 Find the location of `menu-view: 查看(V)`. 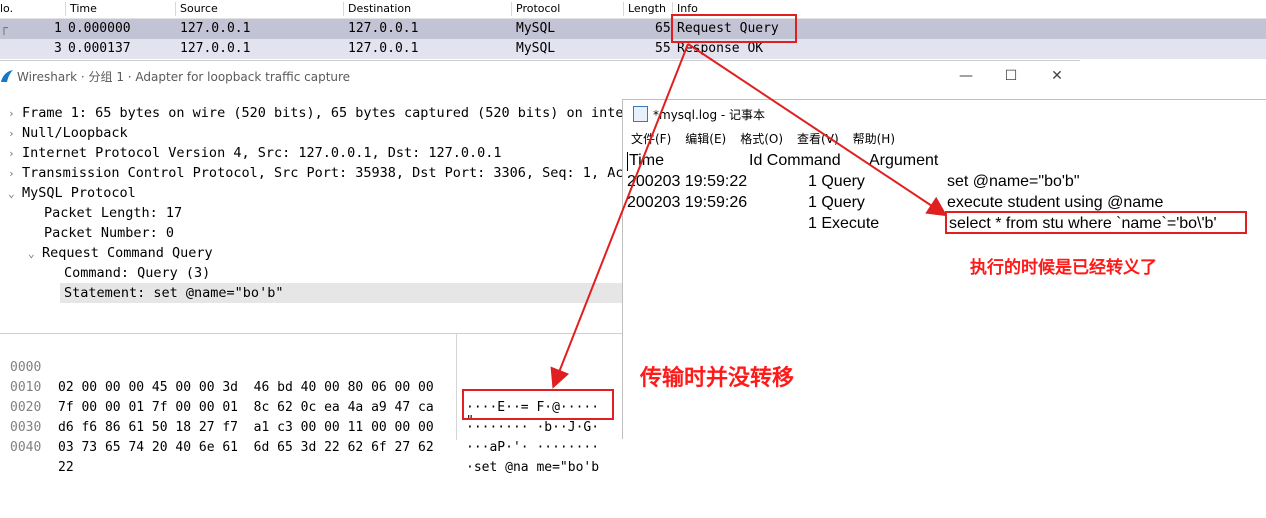

menu-view: 查看(V) is located at coordinates (818, 139).